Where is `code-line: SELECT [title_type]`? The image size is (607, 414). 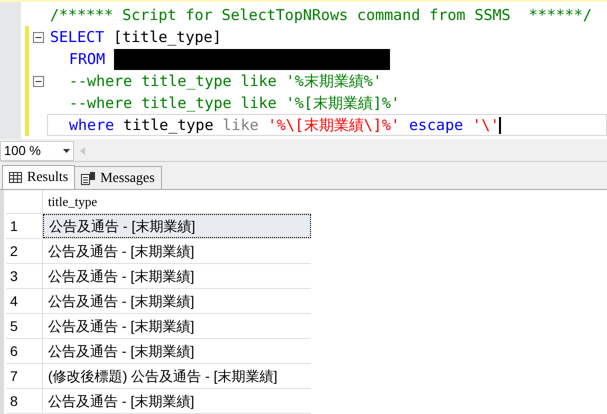
code-line: SELECT [title_type] is located at coordinates (136, 37).